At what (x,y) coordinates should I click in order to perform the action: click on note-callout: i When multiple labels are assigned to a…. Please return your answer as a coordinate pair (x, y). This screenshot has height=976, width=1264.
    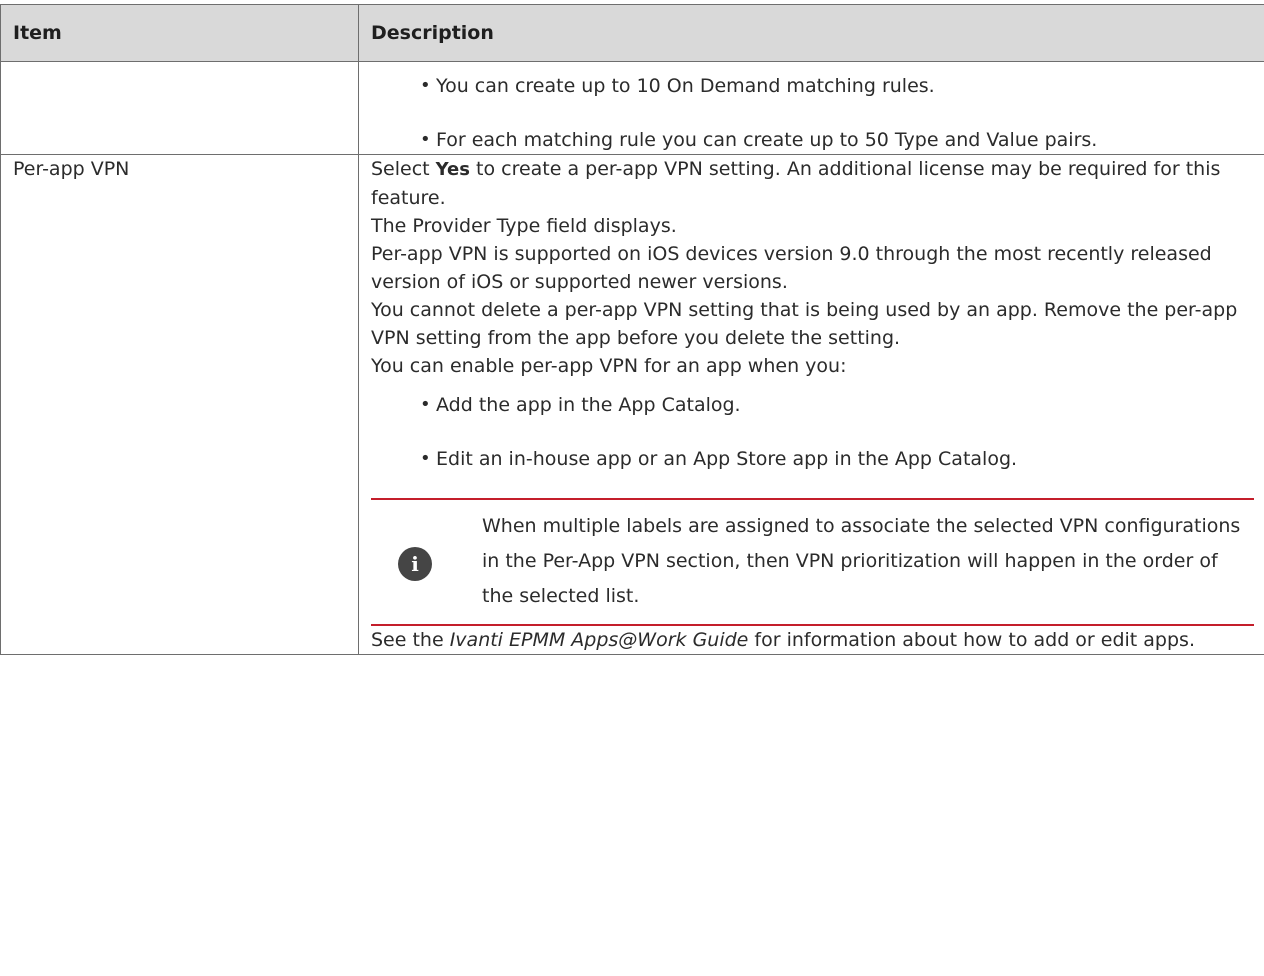
    Looking at the image, I should click on (812, 562).